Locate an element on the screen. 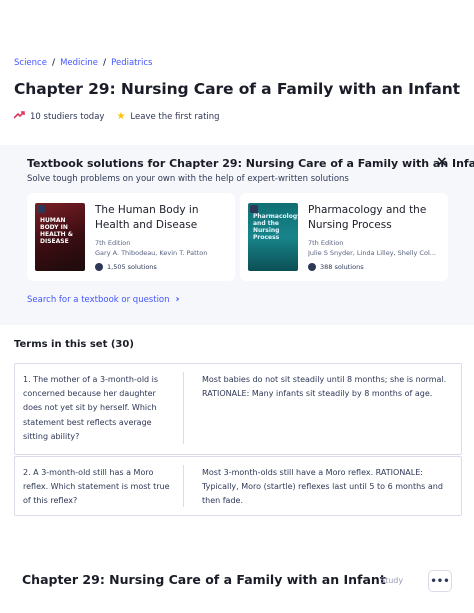  book-cover: Pharmacology and the Nursing Process is located at coordinates (273, 237).